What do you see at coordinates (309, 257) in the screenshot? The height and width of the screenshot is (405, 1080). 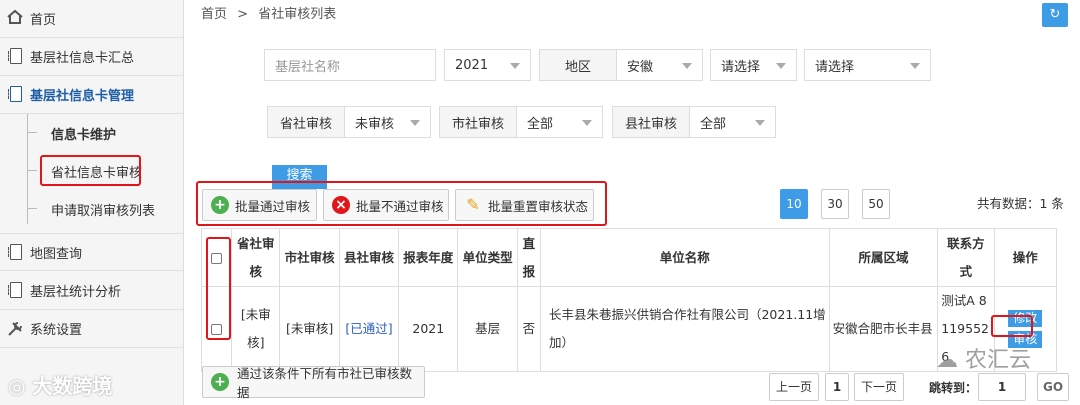 I see `col-city-review: 市社审核` at bounding box center [309, 257].